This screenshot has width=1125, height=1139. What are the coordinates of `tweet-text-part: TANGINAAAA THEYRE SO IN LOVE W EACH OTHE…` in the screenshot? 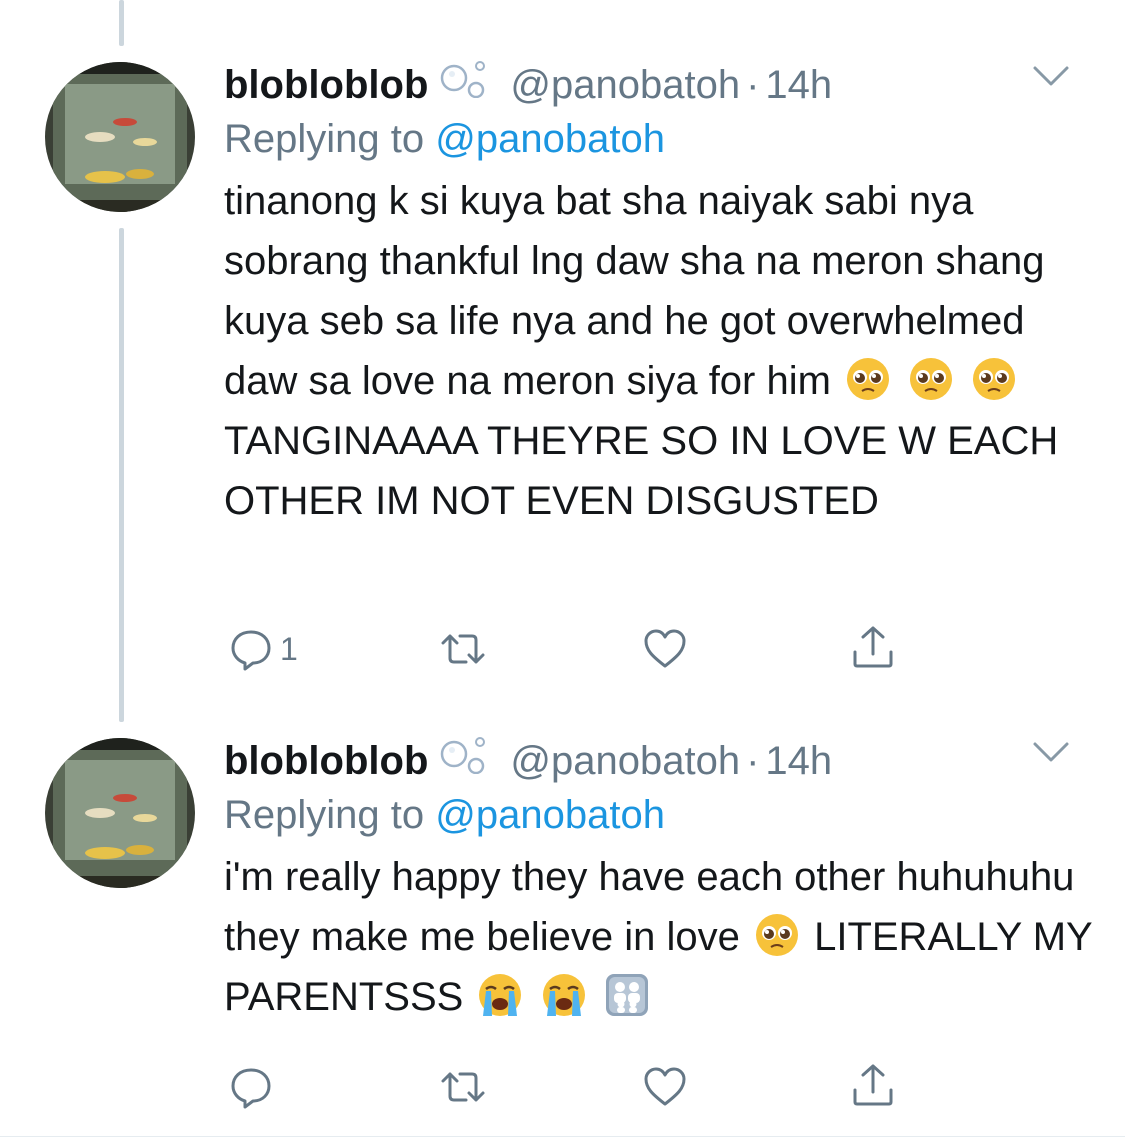 It's located at (641, 471).